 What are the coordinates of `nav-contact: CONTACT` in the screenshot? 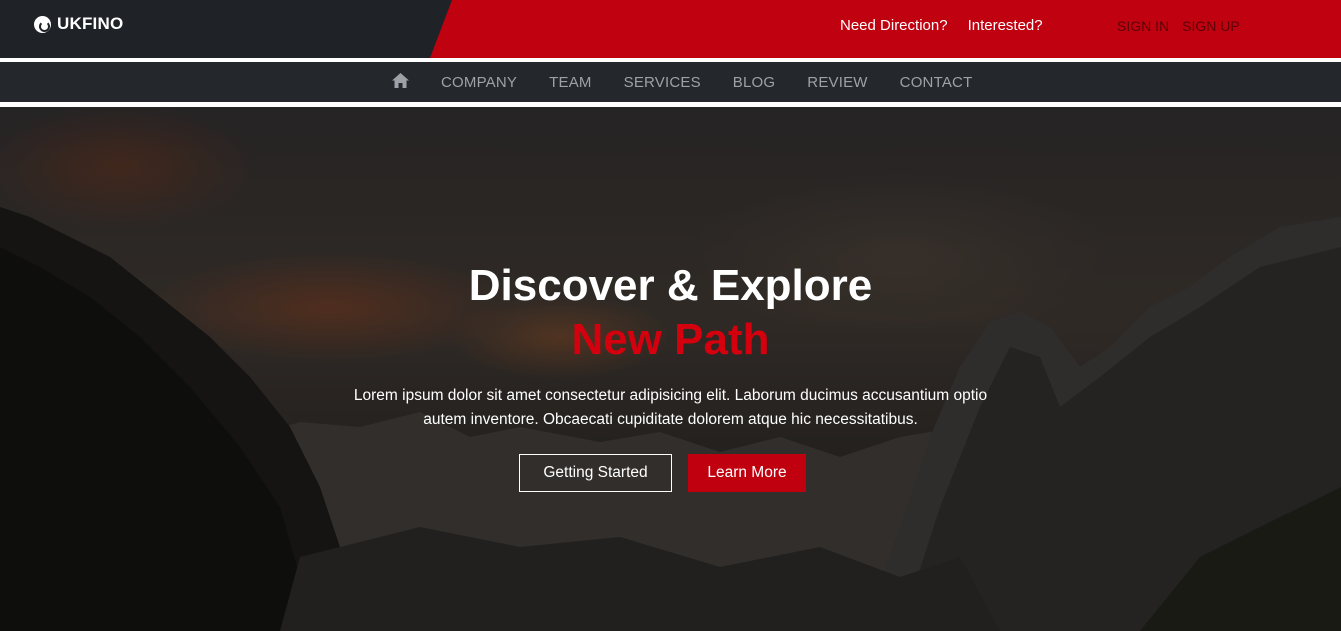 It's located at (936, 82).